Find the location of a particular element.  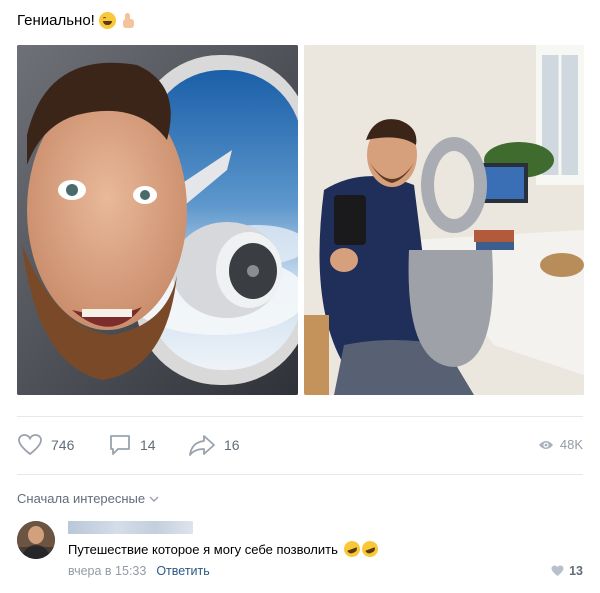

laughing-face-icon is located at coordinates (107, 20).